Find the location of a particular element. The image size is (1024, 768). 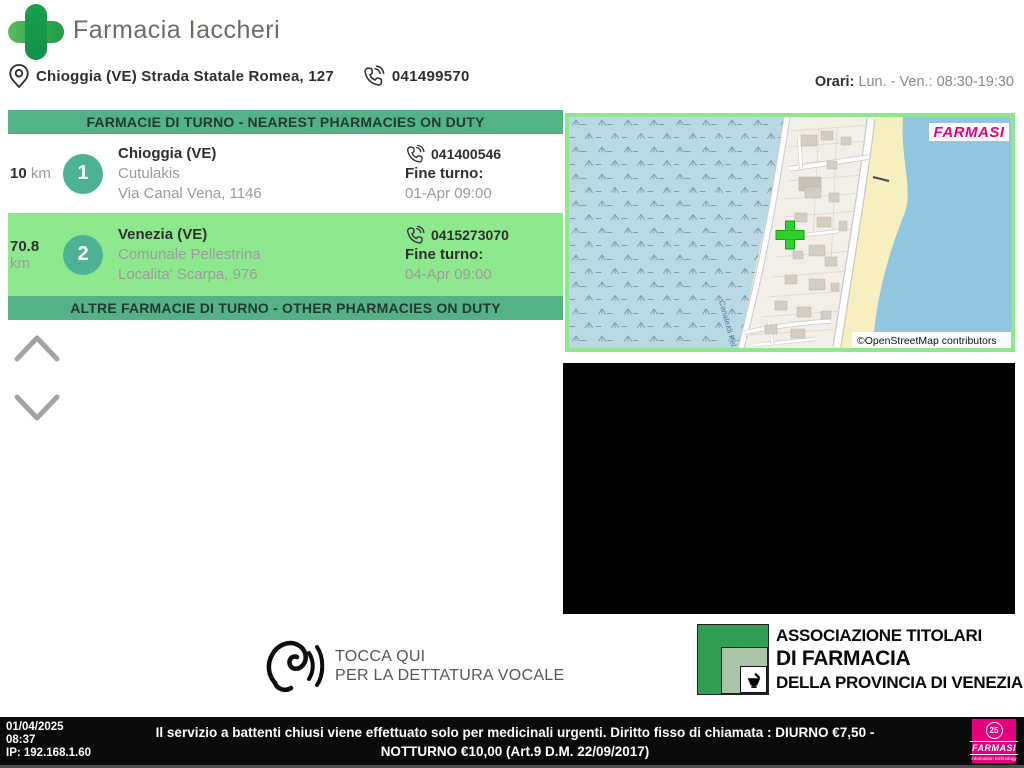

farmasi-logo-icon: 25 FARMASI information technology is located at coordinates (994, 741).